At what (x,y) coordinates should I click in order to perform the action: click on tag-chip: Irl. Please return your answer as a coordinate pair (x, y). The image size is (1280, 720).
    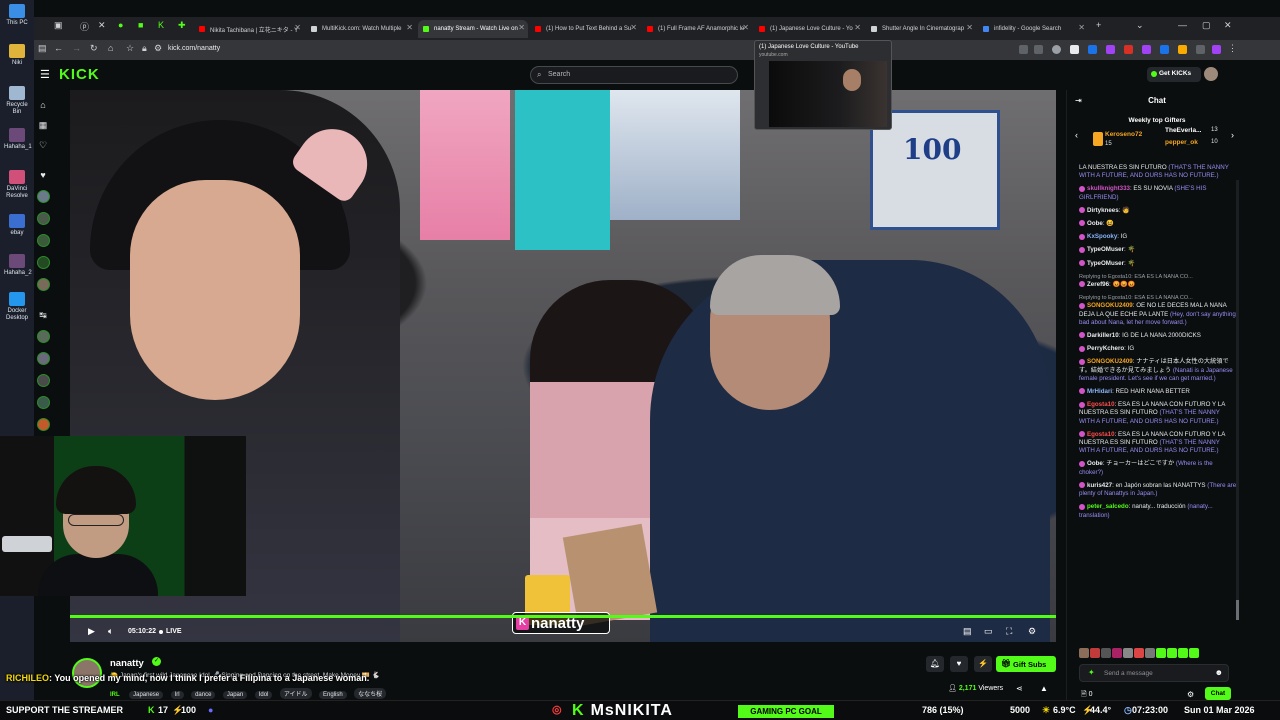
    Looking at the image, I should click on (177, 695).